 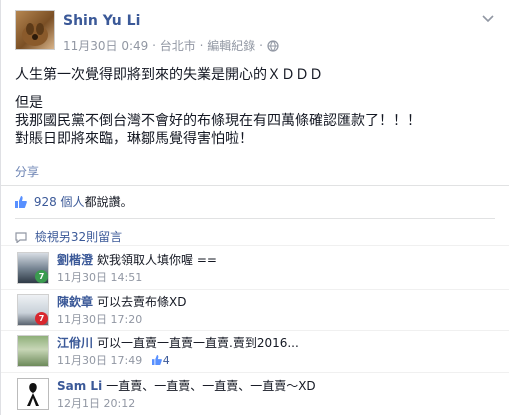 I want to click on post-line: 我那國民黨不倒台灣不會好的布條現在有四萬條確認匯款了！！！, so click(x=218, y=121).